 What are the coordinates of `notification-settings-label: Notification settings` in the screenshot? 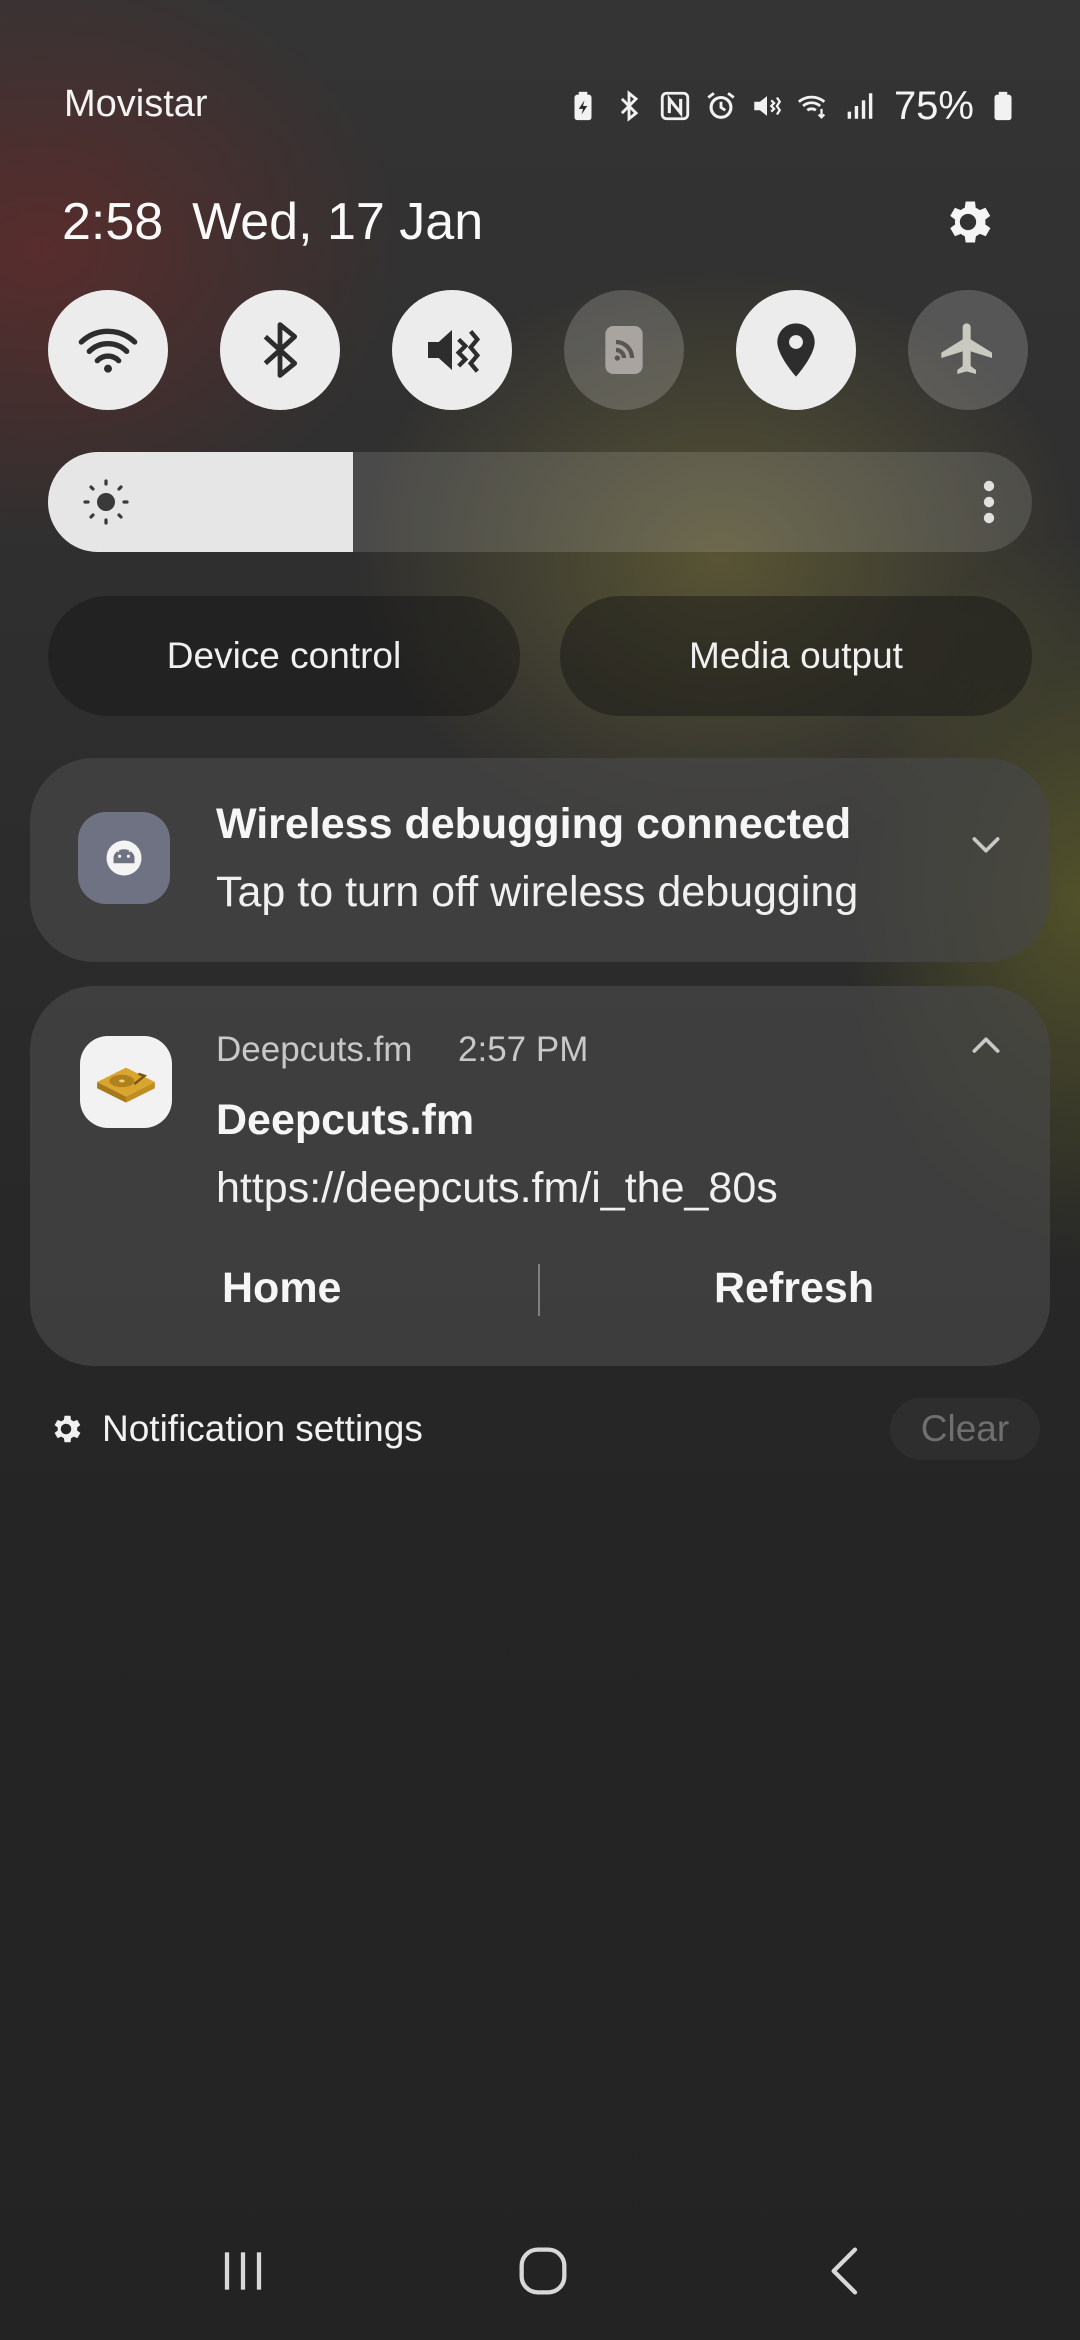 It's located at (262, 1428).